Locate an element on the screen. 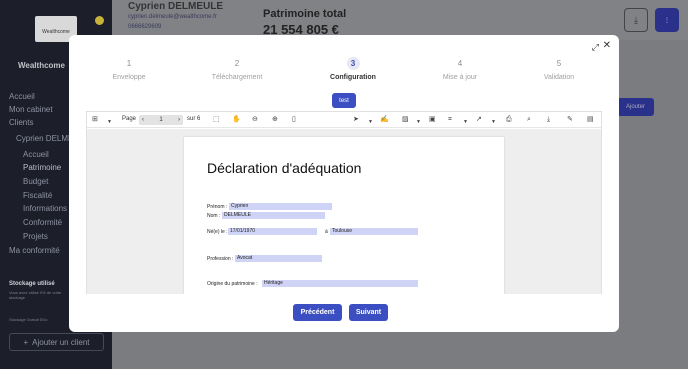  form-field-icon: ▣ is located at coordinates (432, 120).